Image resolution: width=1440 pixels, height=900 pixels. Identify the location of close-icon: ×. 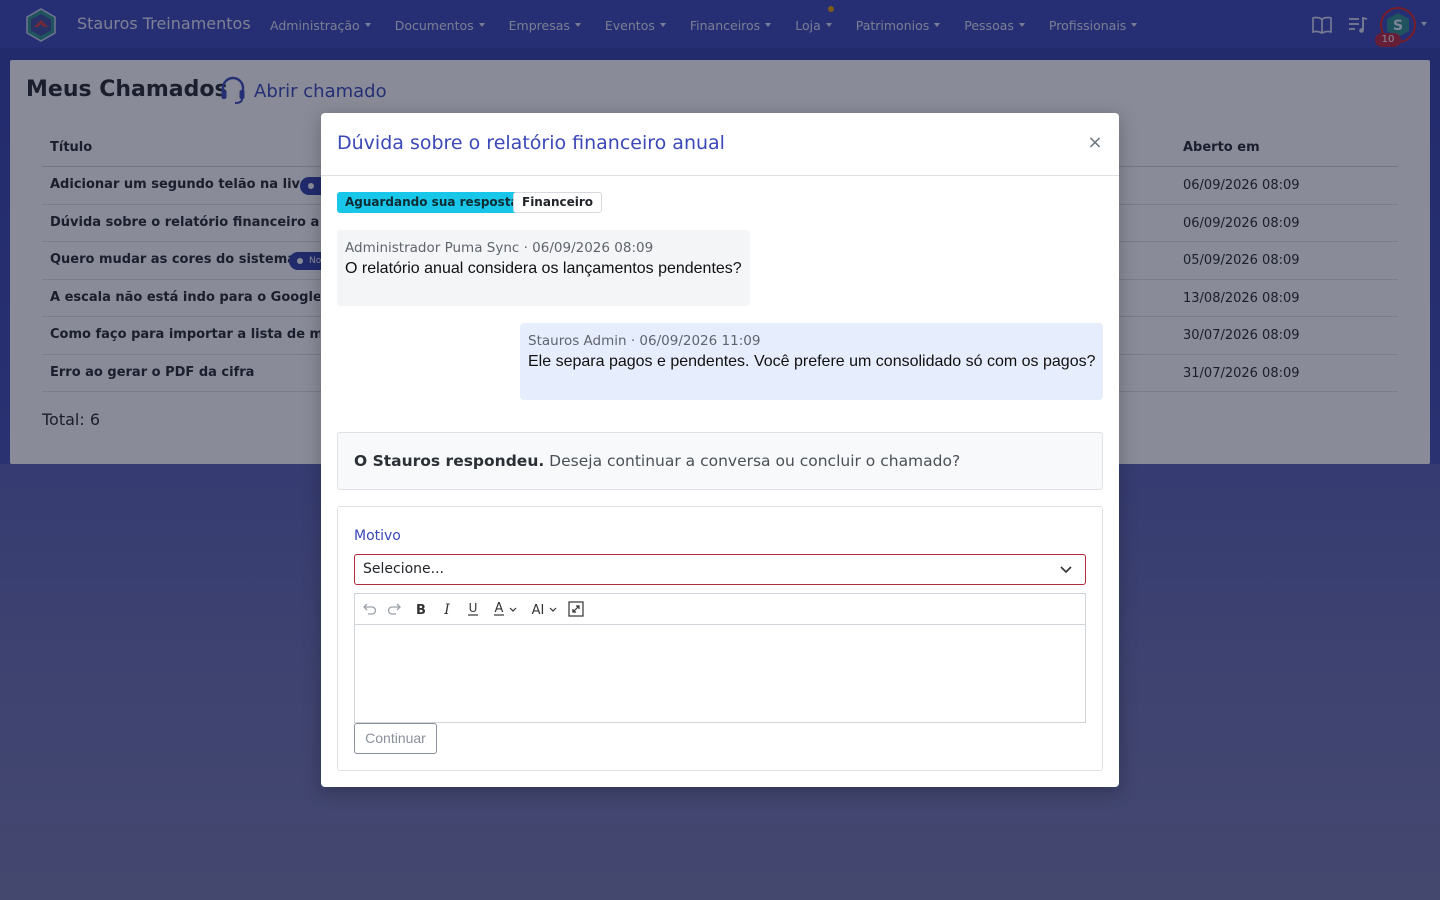
(1095, 143).